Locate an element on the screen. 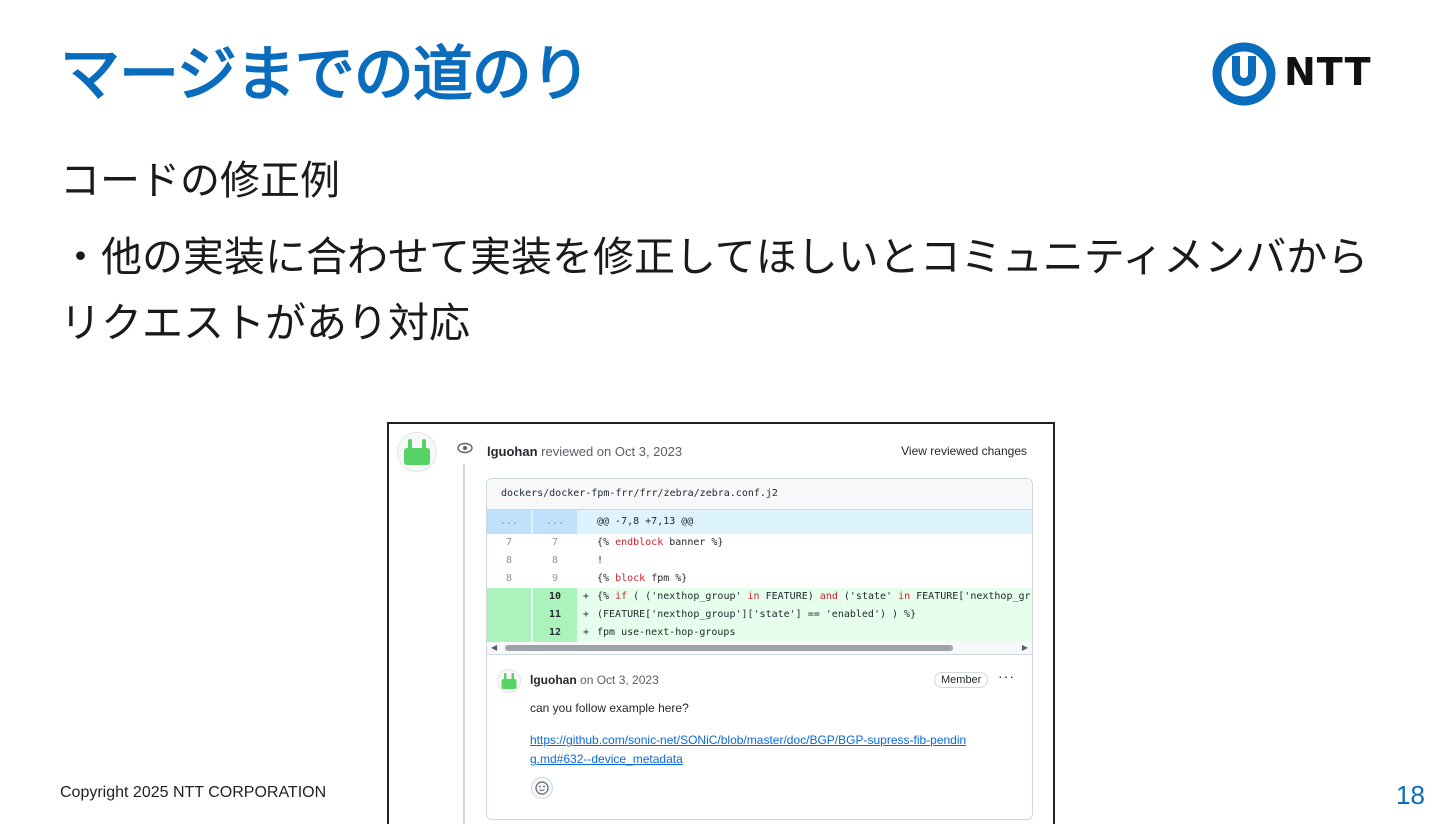 This screenshot has height=824, width=1440. scroll-left-icon: ◀ is located at coordinates (494, 648).